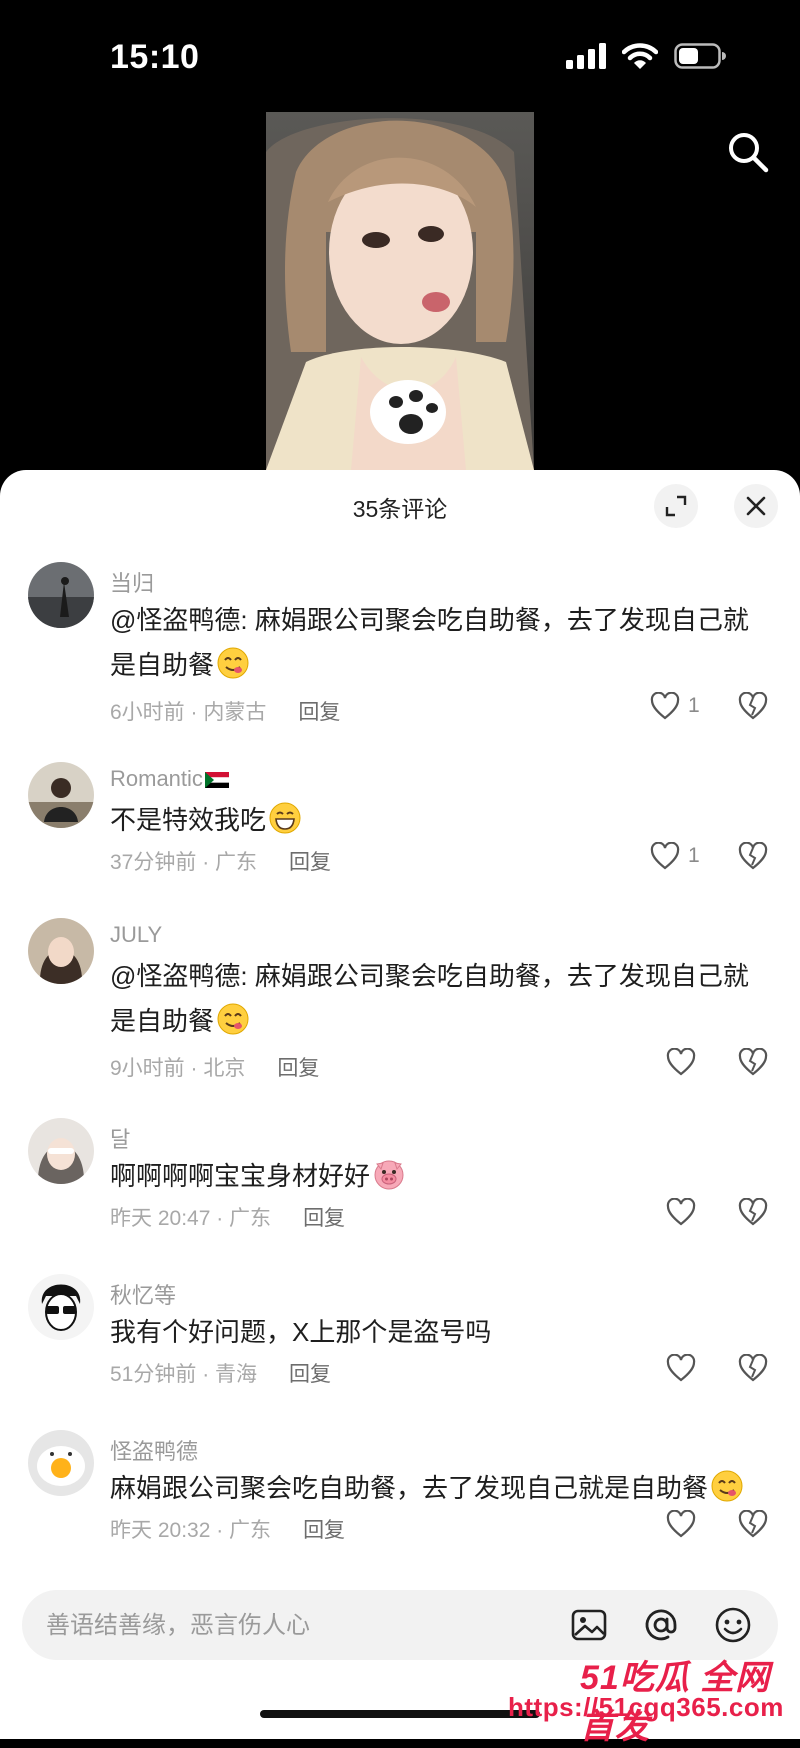 This screenshot has width=800, height=1748. Describe the element at coordinates (586, 56) in the screenshot. I see `signal-icon` at that location.